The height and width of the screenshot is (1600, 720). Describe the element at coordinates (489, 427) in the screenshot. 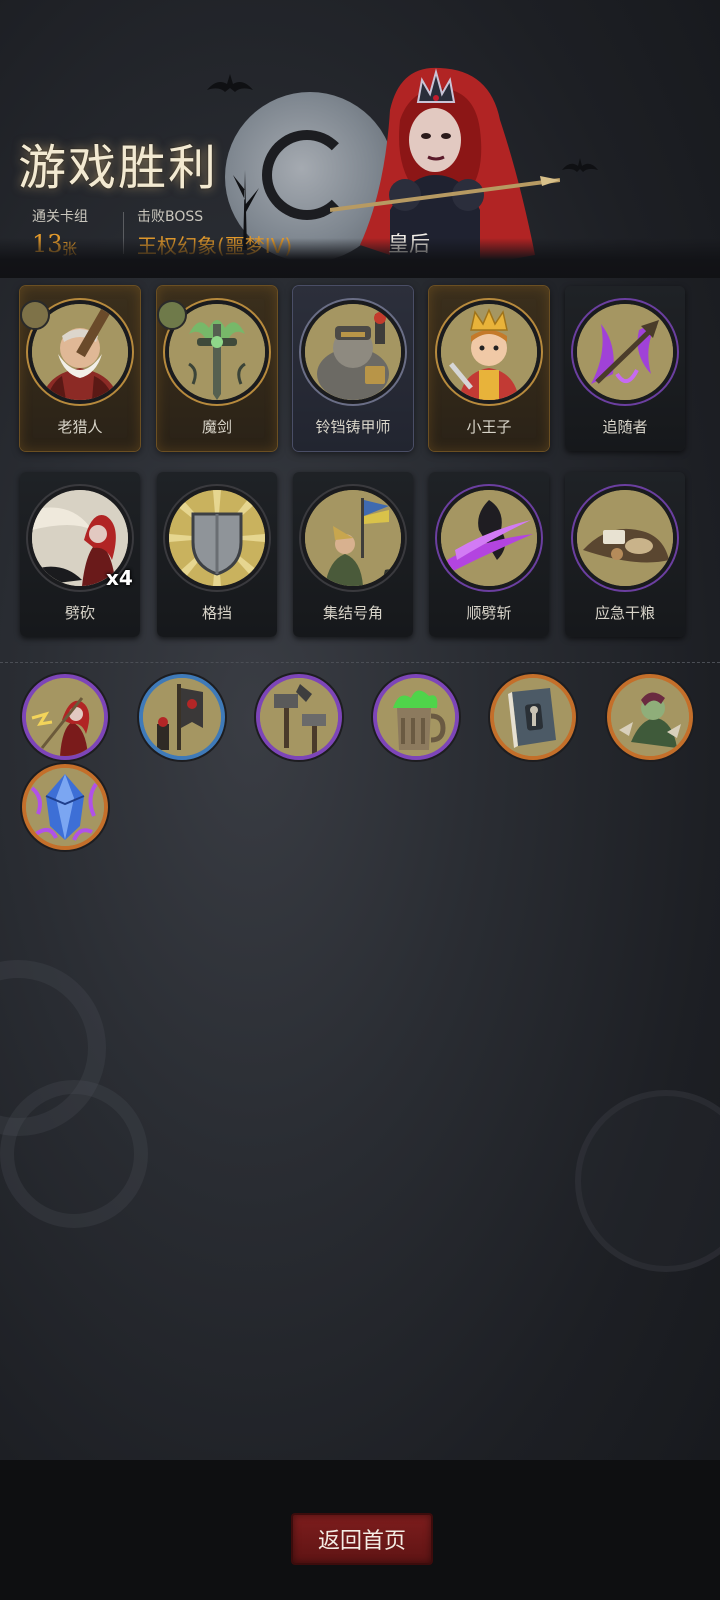

I see `card-label: 小王子` at that location.